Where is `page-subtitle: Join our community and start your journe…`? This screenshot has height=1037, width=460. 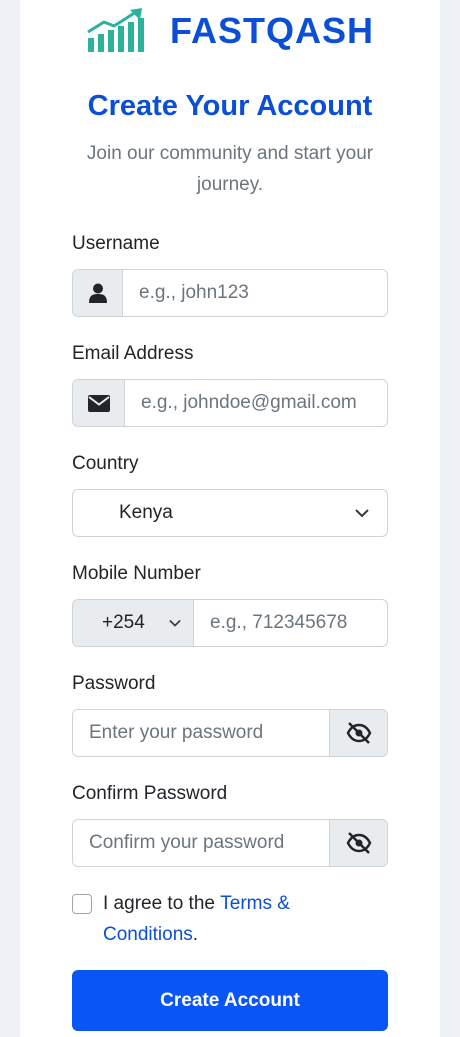 page-subtitle: Join our community and start your journe… is located at coordinates (230, 169).